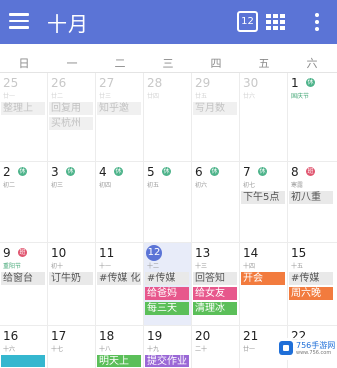  Describe the element at coordinates (263, 117) in the screenshot. I see `day-cell: 30 廿六` at that location.